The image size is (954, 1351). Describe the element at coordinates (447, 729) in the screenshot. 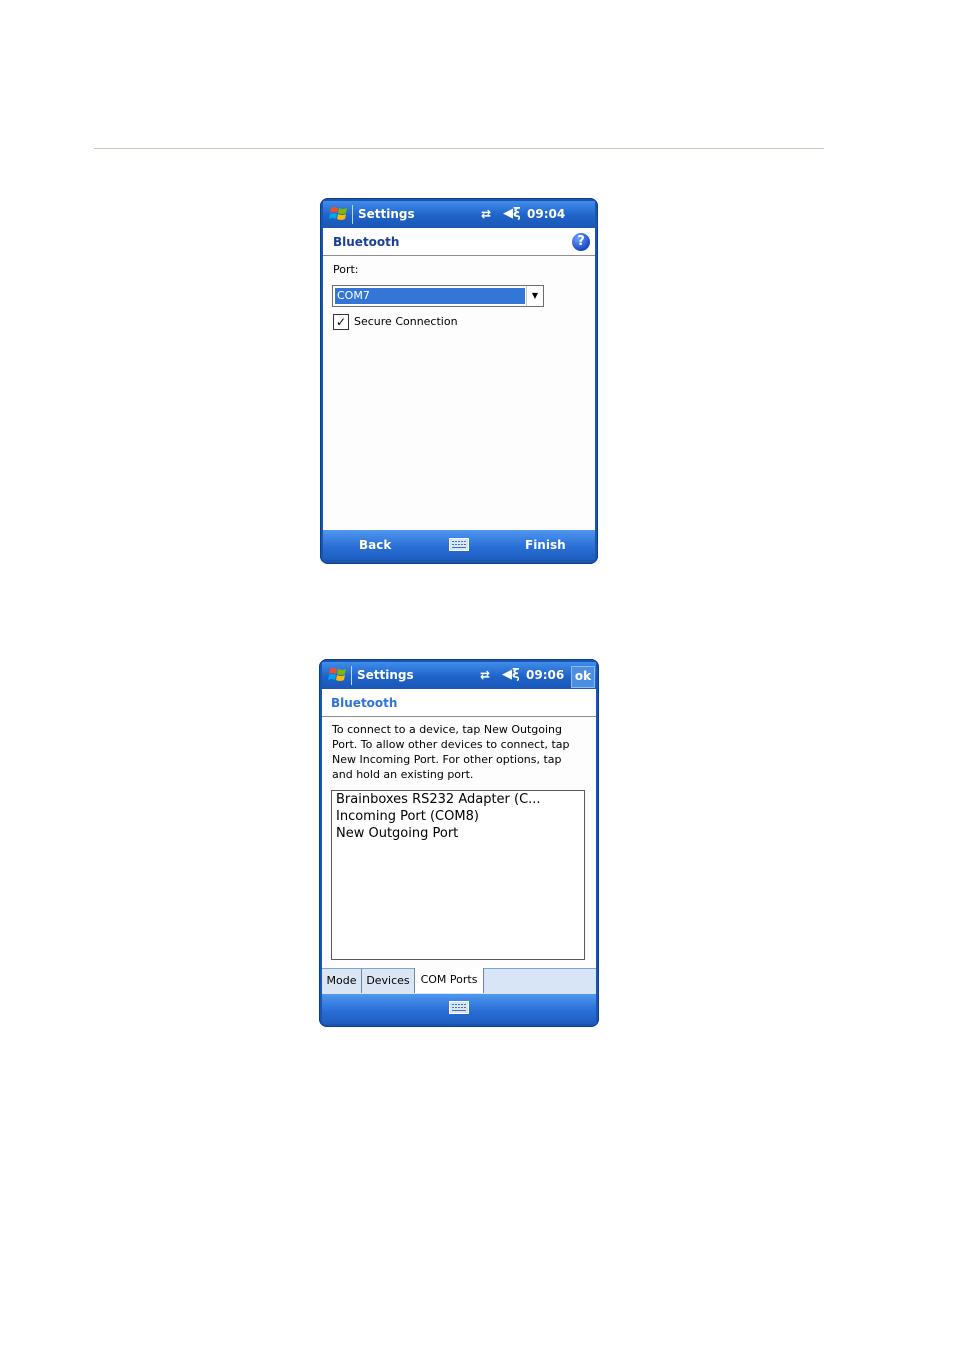

I see `instructions-line: To connect to a device, tap New Outgoing` at that location.